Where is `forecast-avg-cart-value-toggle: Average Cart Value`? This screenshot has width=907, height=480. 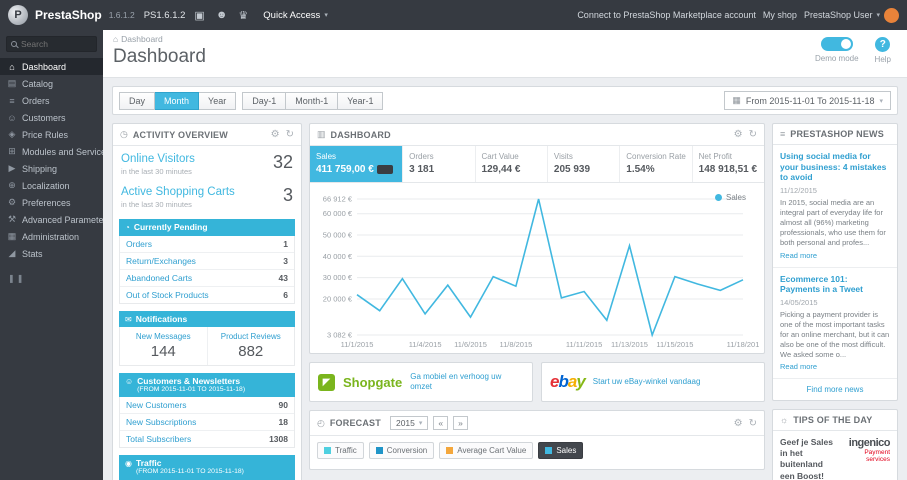 forecast-avg-cart-value-toggle: Average Cart Value is located at coordinates (486, 450).